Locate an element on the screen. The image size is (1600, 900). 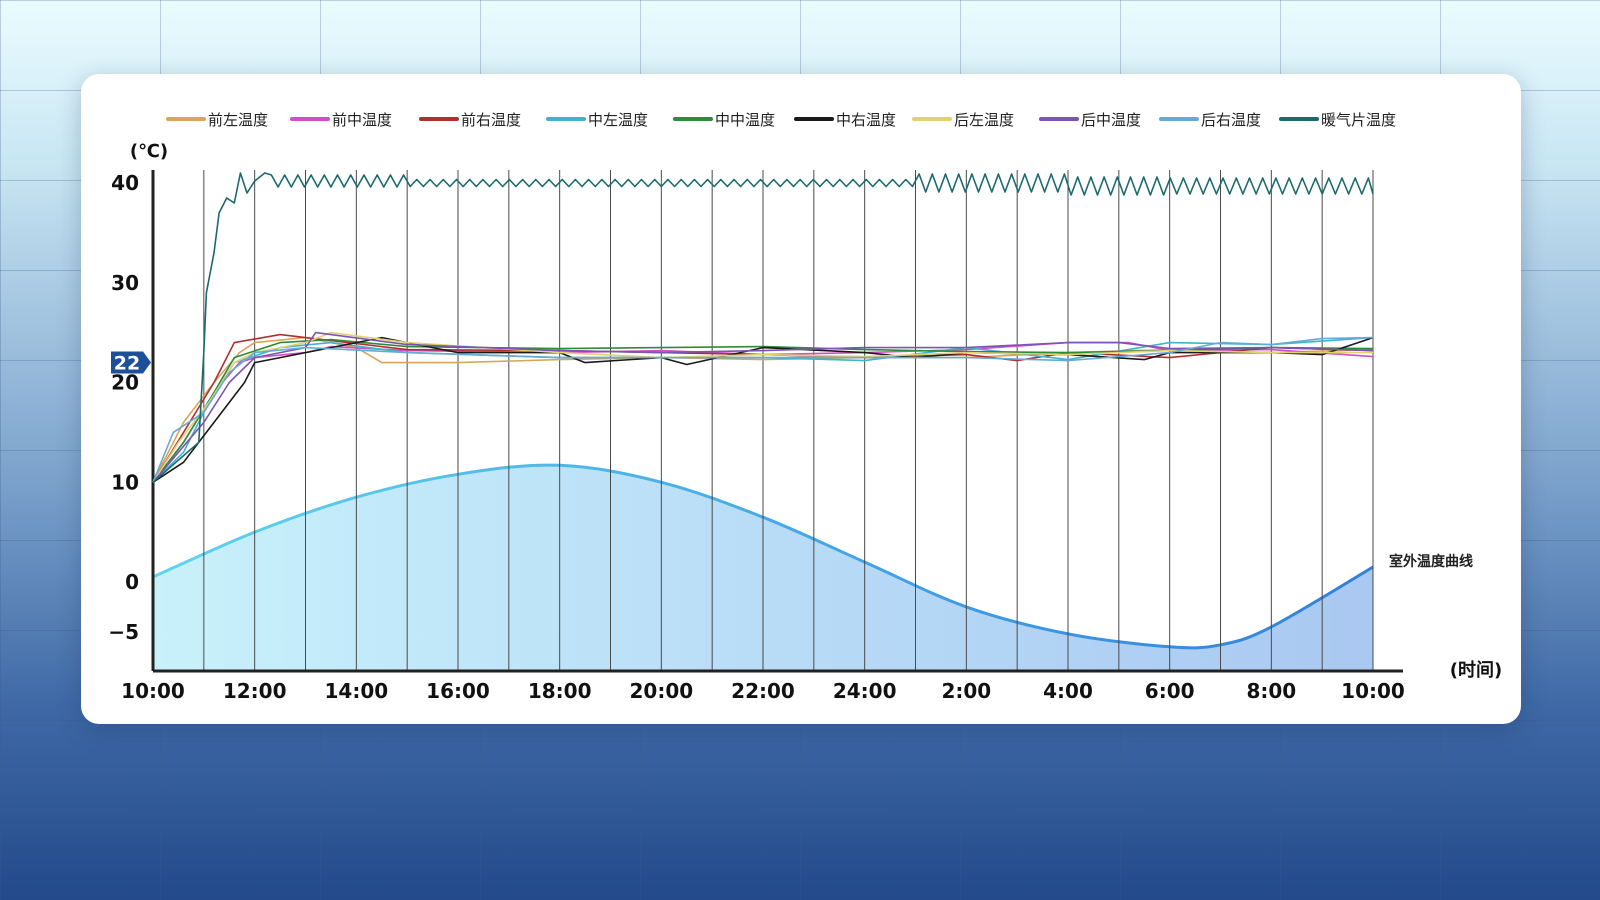
y-tick-label: 30 is located at coordinates (125, 283).